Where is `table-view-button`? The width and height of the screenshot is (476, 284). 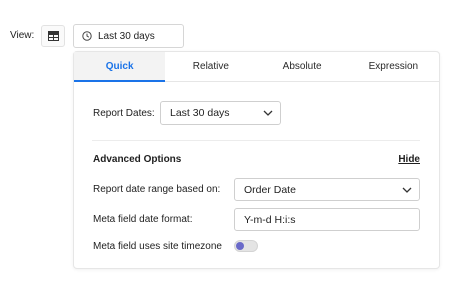
table-view-button is located at coordinates (53, 36).